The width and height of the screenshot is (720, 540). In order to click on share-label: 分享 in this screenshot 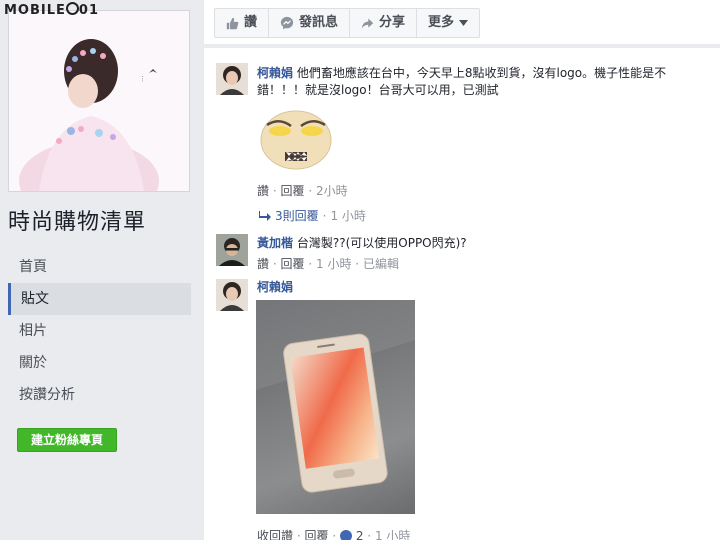, I will do `click(392, 22)`.